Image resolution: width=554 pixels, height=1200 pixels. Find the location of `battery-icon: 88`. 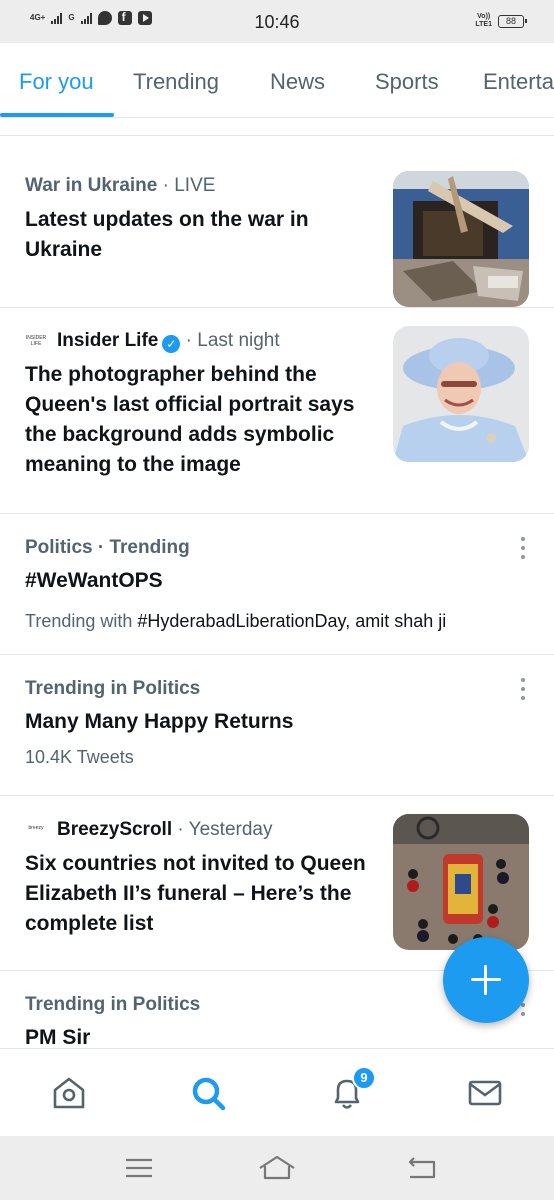

battery-icon: 88 is located at coordinates (512, 21).